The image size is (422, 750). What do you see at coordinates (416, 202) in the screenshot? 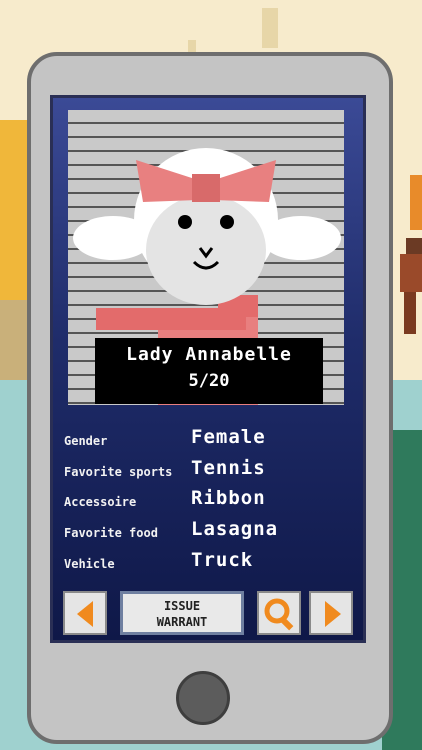
I see `background-flame` at bounding box center [416, 202].